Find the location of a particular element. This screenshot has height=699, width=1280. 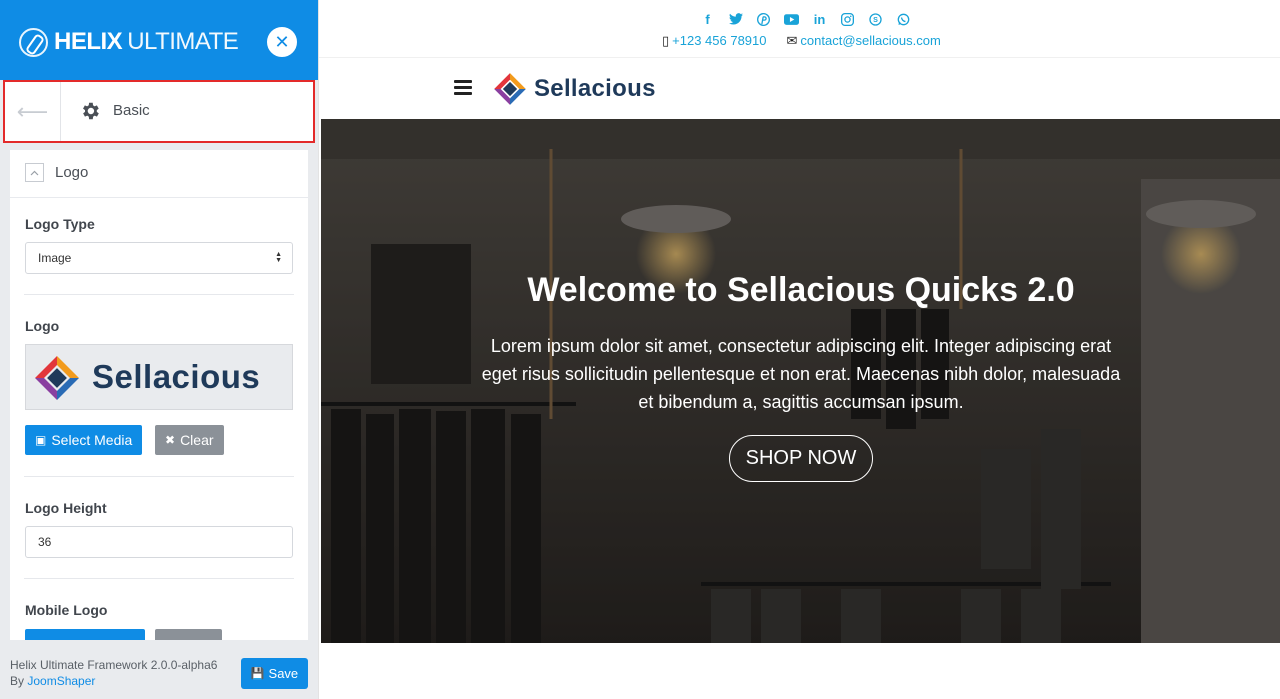

clear-x-icon: ✖ is located at coordinates (170, 440).